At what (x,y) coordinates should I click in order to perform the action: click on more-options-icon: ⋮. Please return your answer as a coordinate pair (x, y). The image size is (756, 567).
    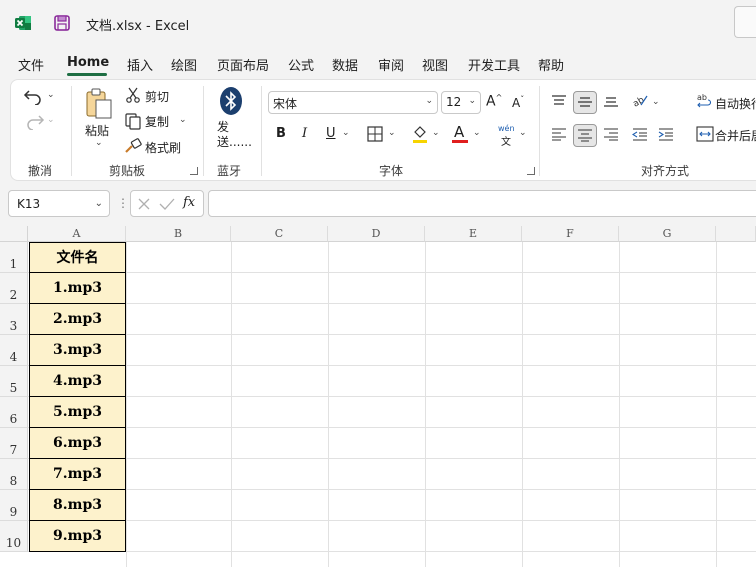
    Looking at the image, I should click on (123, 203).